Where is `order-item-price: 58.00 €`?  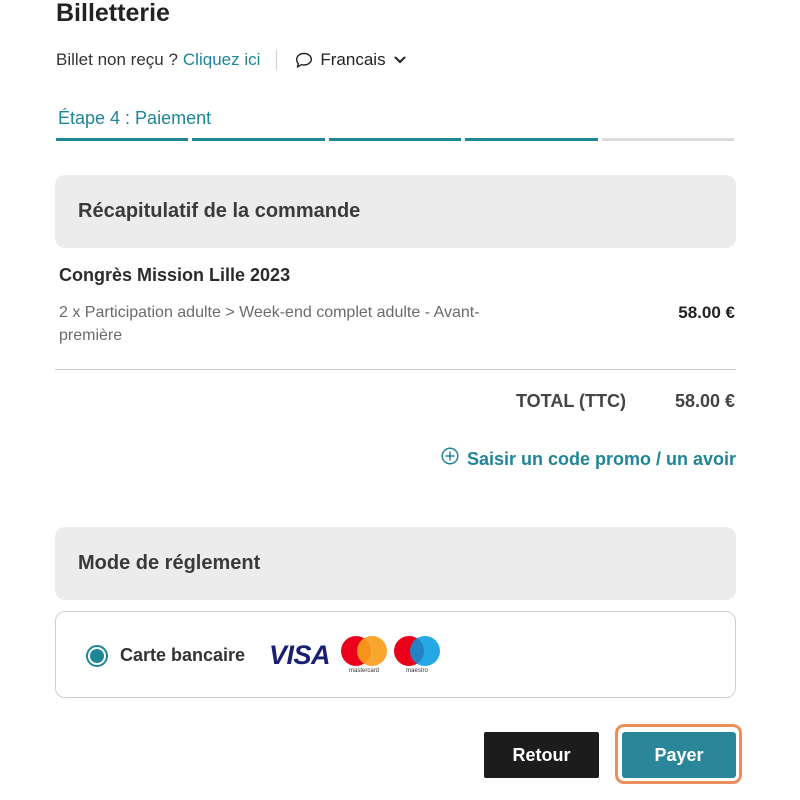
order-item-price: 58.00 € is located at coordinates (706, 312).